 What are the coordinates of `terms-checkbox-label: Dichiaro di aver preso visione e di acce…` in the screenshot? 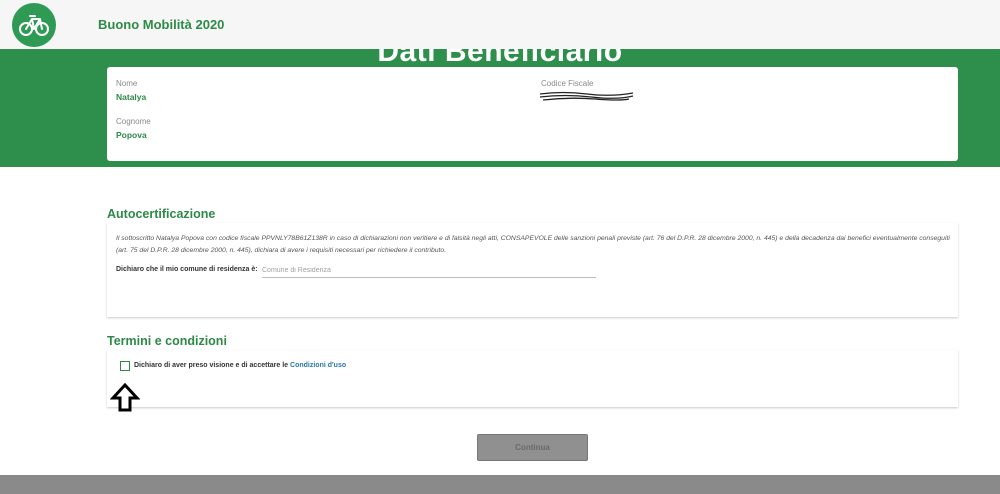 It's located at (212, 365).